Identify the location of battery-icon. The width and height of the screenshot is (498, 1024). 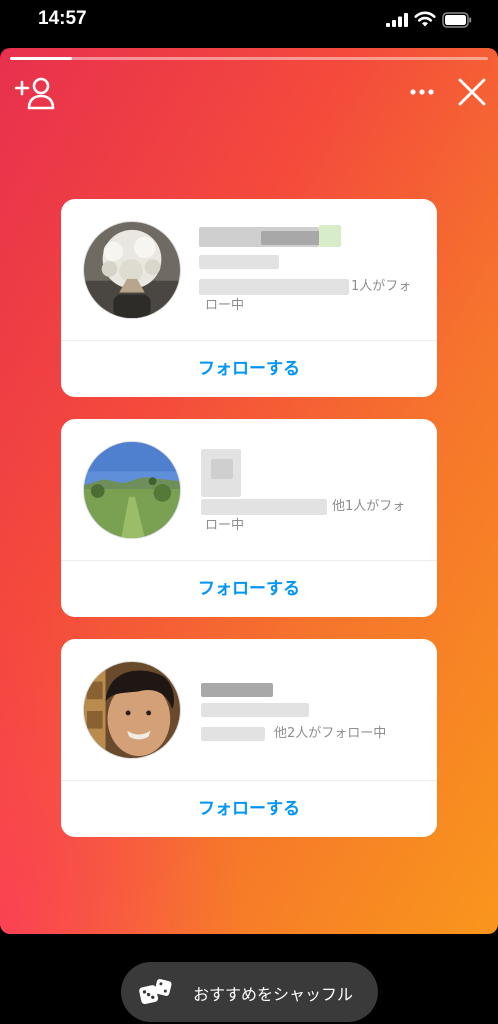
(457, 20).